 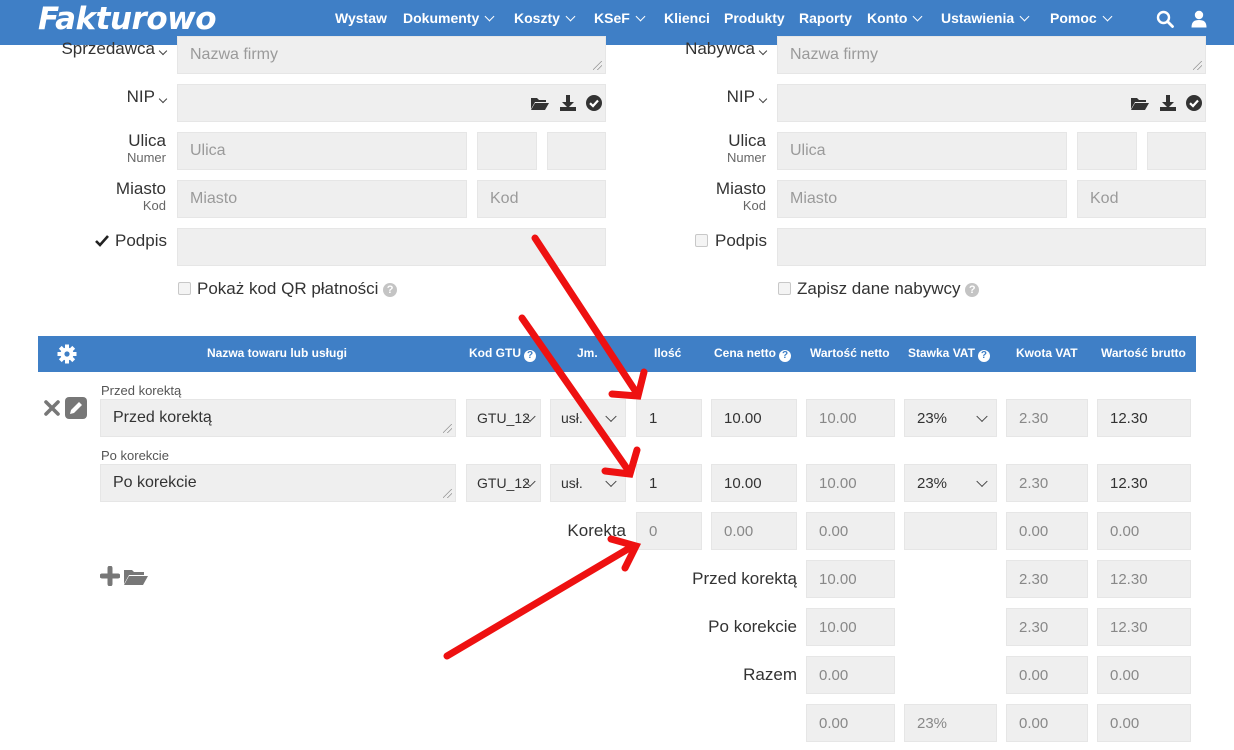 I want to click on before-qty-field: 1, so click(x=669, y=418).